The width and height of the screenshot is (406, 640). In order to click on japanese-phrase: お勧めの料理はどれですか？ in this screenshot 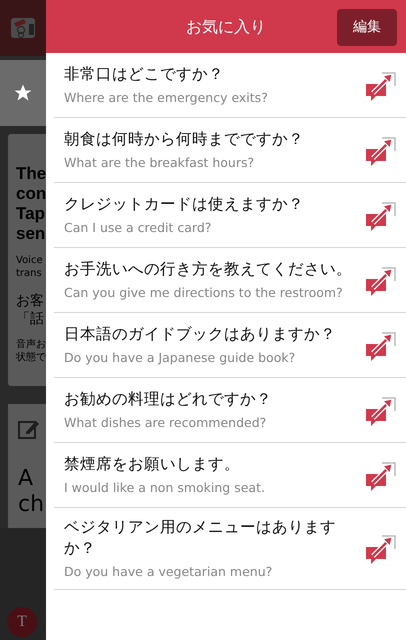, I will do `click(168, 399)`.